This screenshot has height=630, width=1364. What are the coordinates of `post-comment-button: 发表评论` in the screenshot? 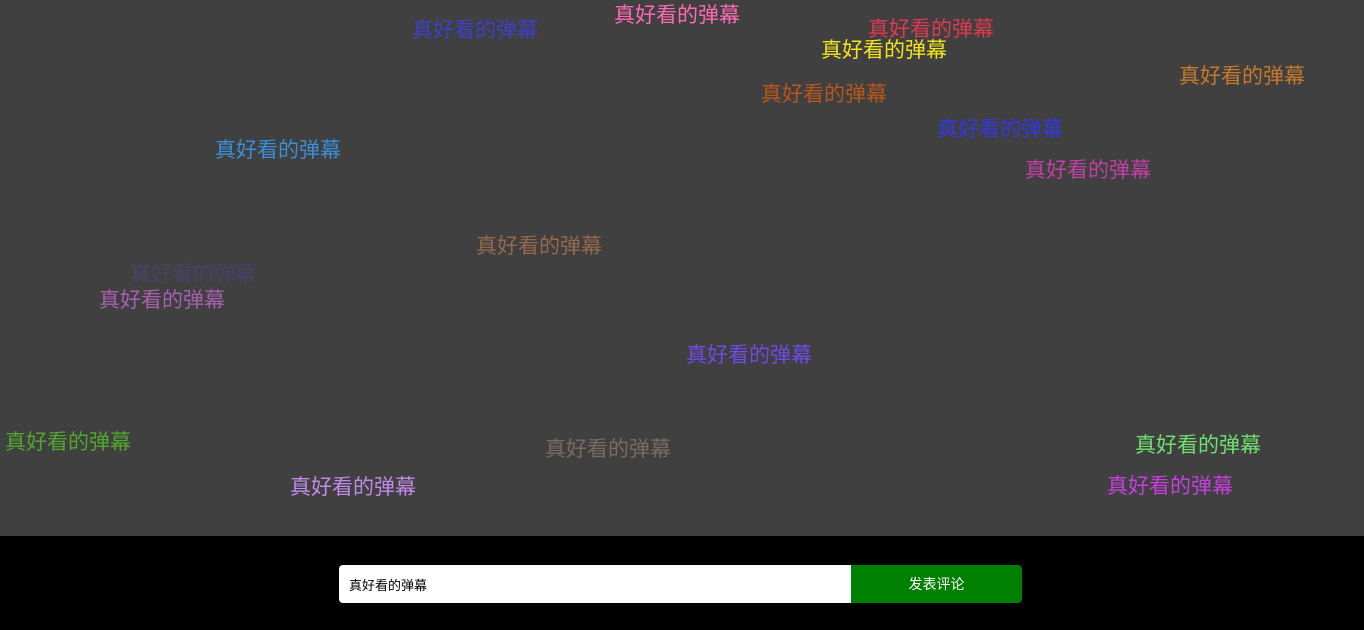 It's located at (936, 584).